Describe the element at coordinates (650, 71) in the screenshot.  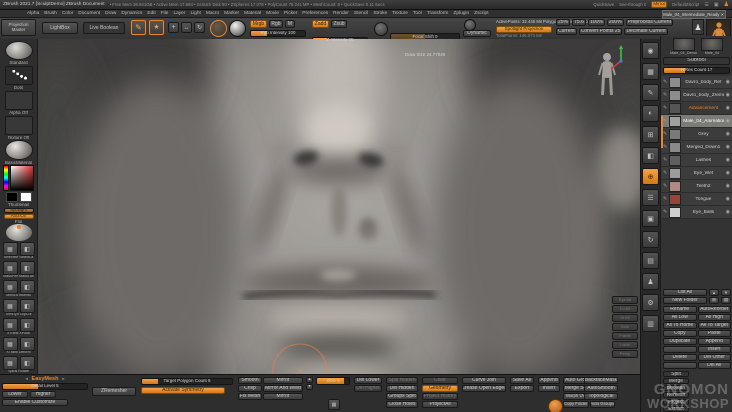
I see `strip-icon-button: ▦` at that location.